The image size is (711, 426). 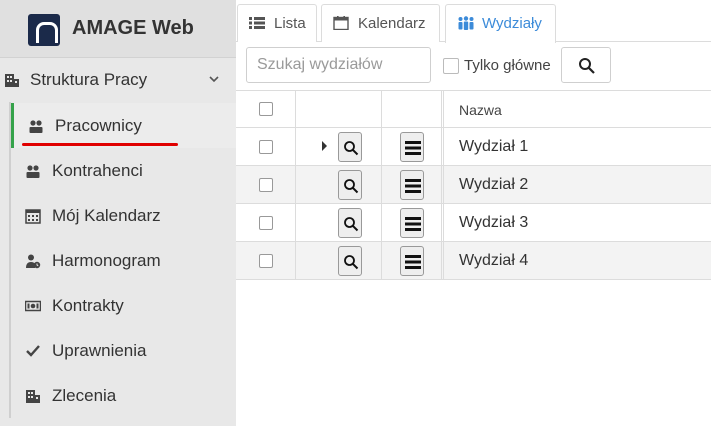 I want to click on brand-header: AMAGE Web, so click(x=118, y=29).